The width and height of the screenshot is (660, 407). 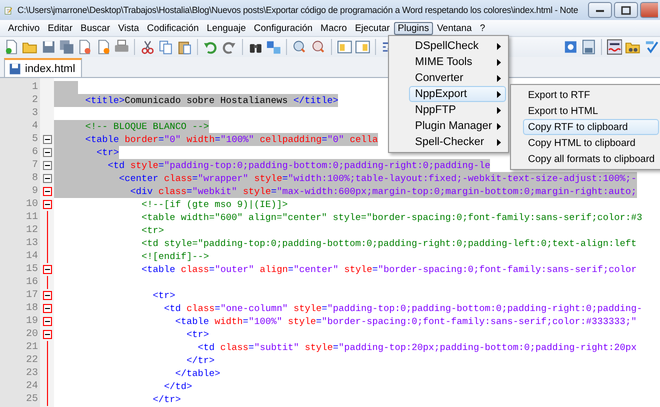 What do you see at coordinates (457, 78) in the screenshot?
I see `menu-item: Converter` at bounding box center [457, 78].